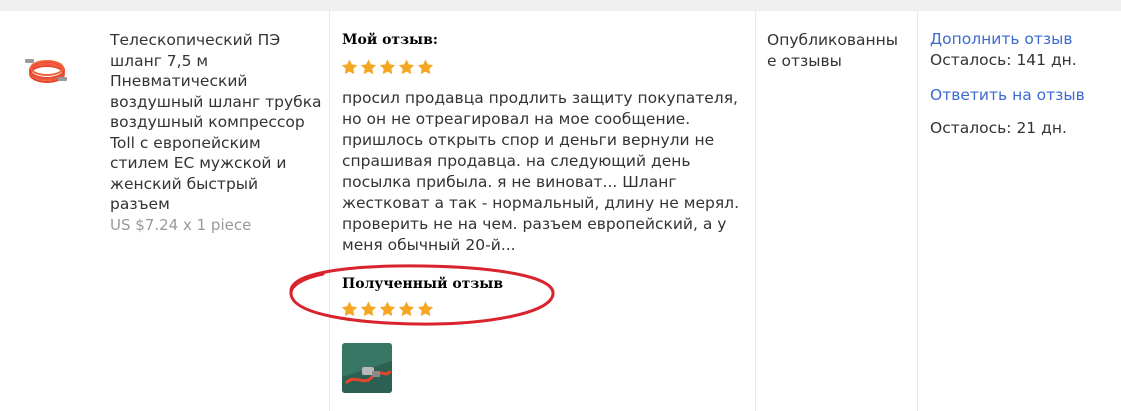  What do you see at coordinates (998, 128) in the screenshot?
I see `reply-review-remaining: Осталось: 21 дн.` at bounding box center [998, 128].